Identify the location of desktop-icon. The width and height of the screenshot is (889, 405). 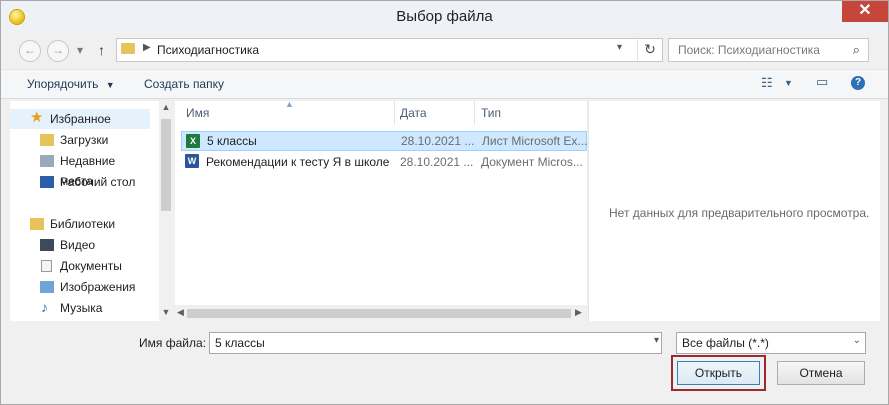
(47, 182).